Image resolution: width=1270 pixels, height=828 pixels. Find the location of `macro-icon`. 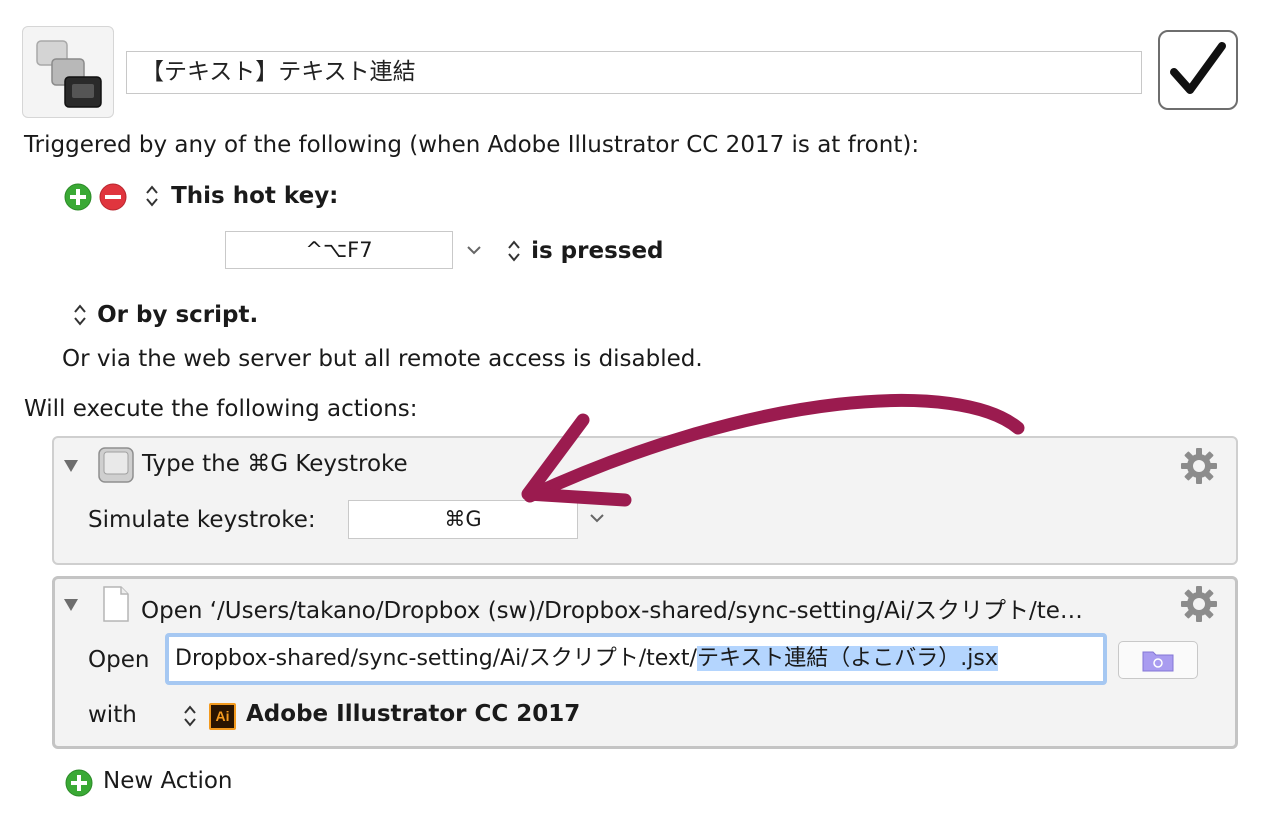

macro-icon is located at coordinates (68, 72).